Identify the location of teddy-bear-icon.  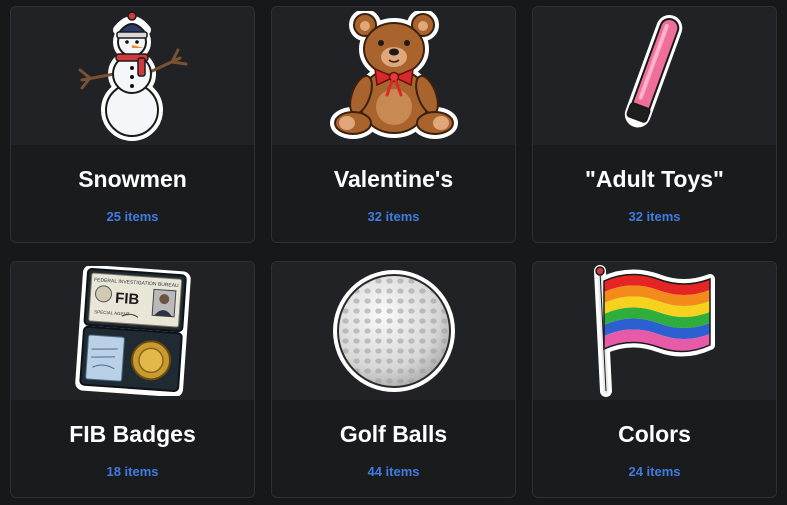
(393, 75).